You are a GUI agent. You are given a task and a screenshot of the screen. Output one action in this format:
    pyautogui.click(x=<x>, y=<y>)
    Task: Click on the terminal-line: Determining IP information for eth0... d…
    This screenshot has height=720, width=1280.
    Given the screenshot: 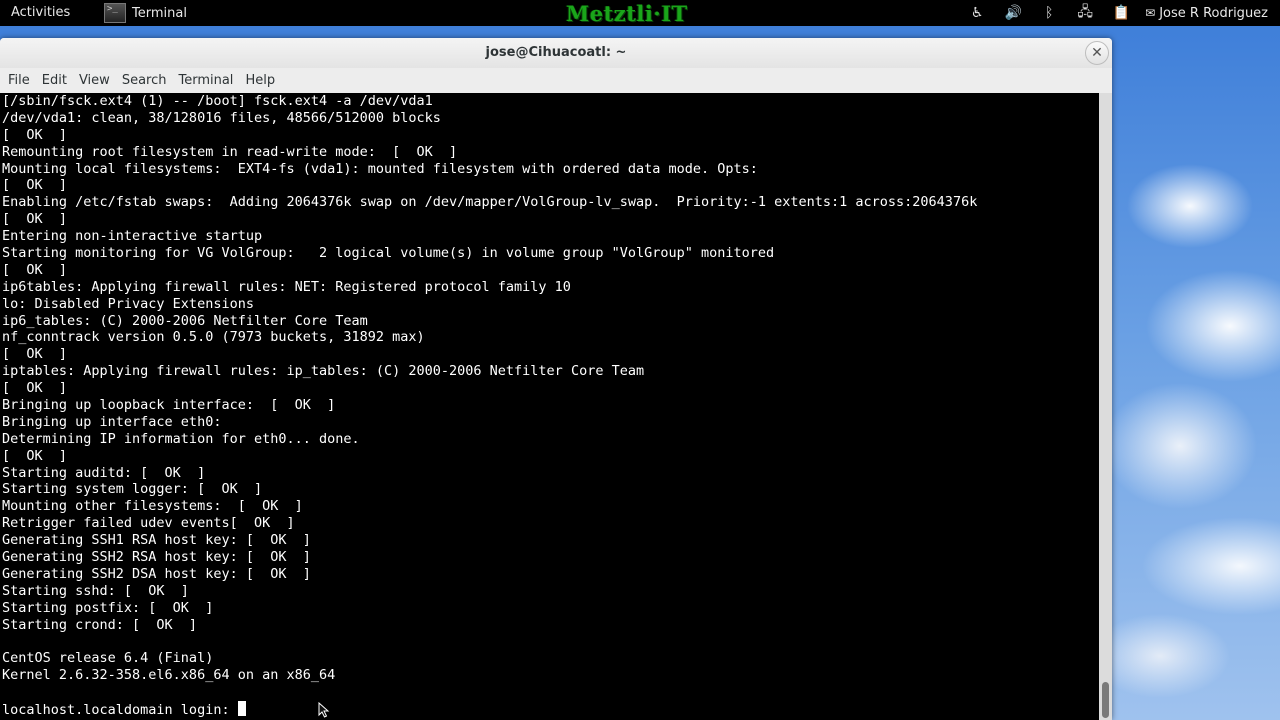 What is the action you would take?
    pyautogui.click(x=181, y=438)
    